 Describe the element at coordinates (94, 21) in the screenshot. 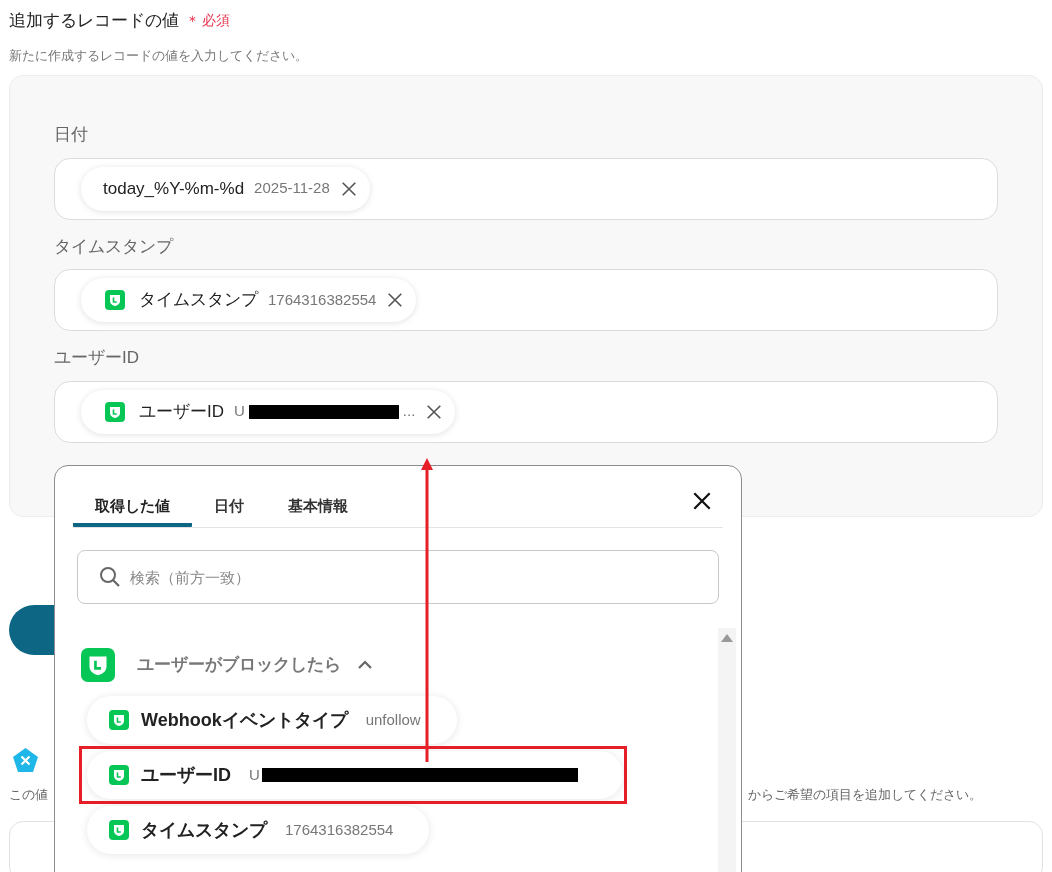

I see `section-title: 追加するレコードの値` at that location.